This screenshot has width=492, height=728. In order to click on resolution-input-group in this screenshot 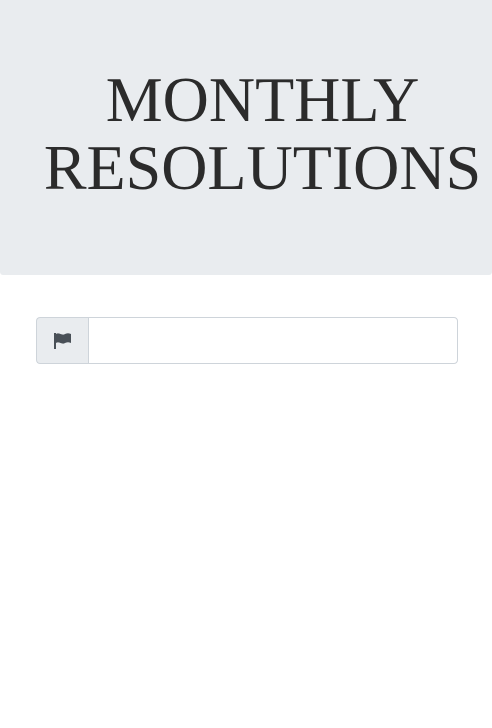, I will do `click(247, 340)`.